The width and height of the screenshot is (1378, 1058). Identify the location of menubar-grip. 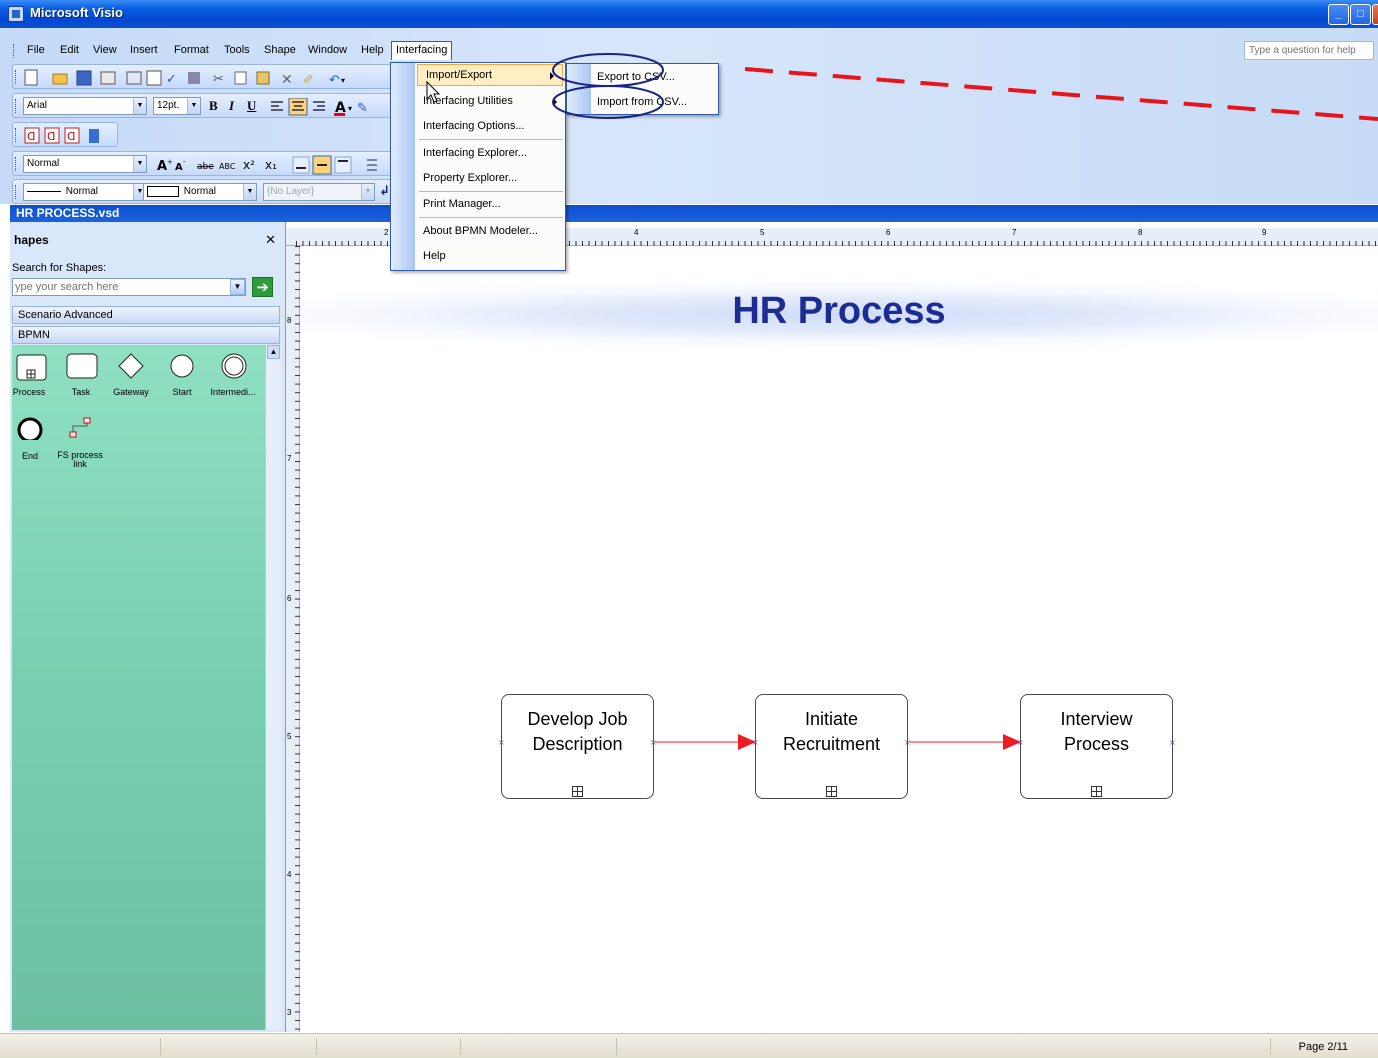
(14, 51).